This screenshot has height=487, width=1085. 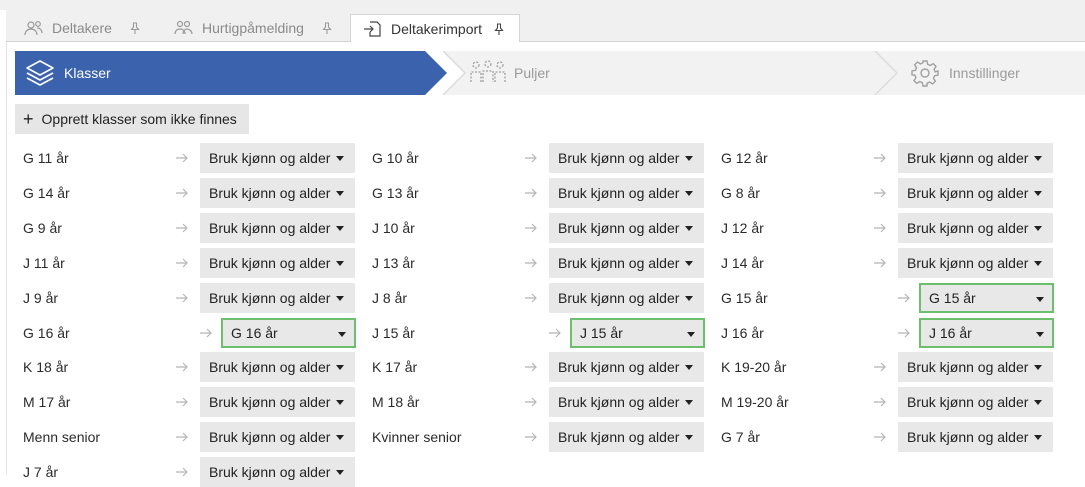 What do you see at coordinates (190, 333) in the screenshot?
I see `class-mapping-row: G 16 år G 16 år` at bounding box center [190, 333].